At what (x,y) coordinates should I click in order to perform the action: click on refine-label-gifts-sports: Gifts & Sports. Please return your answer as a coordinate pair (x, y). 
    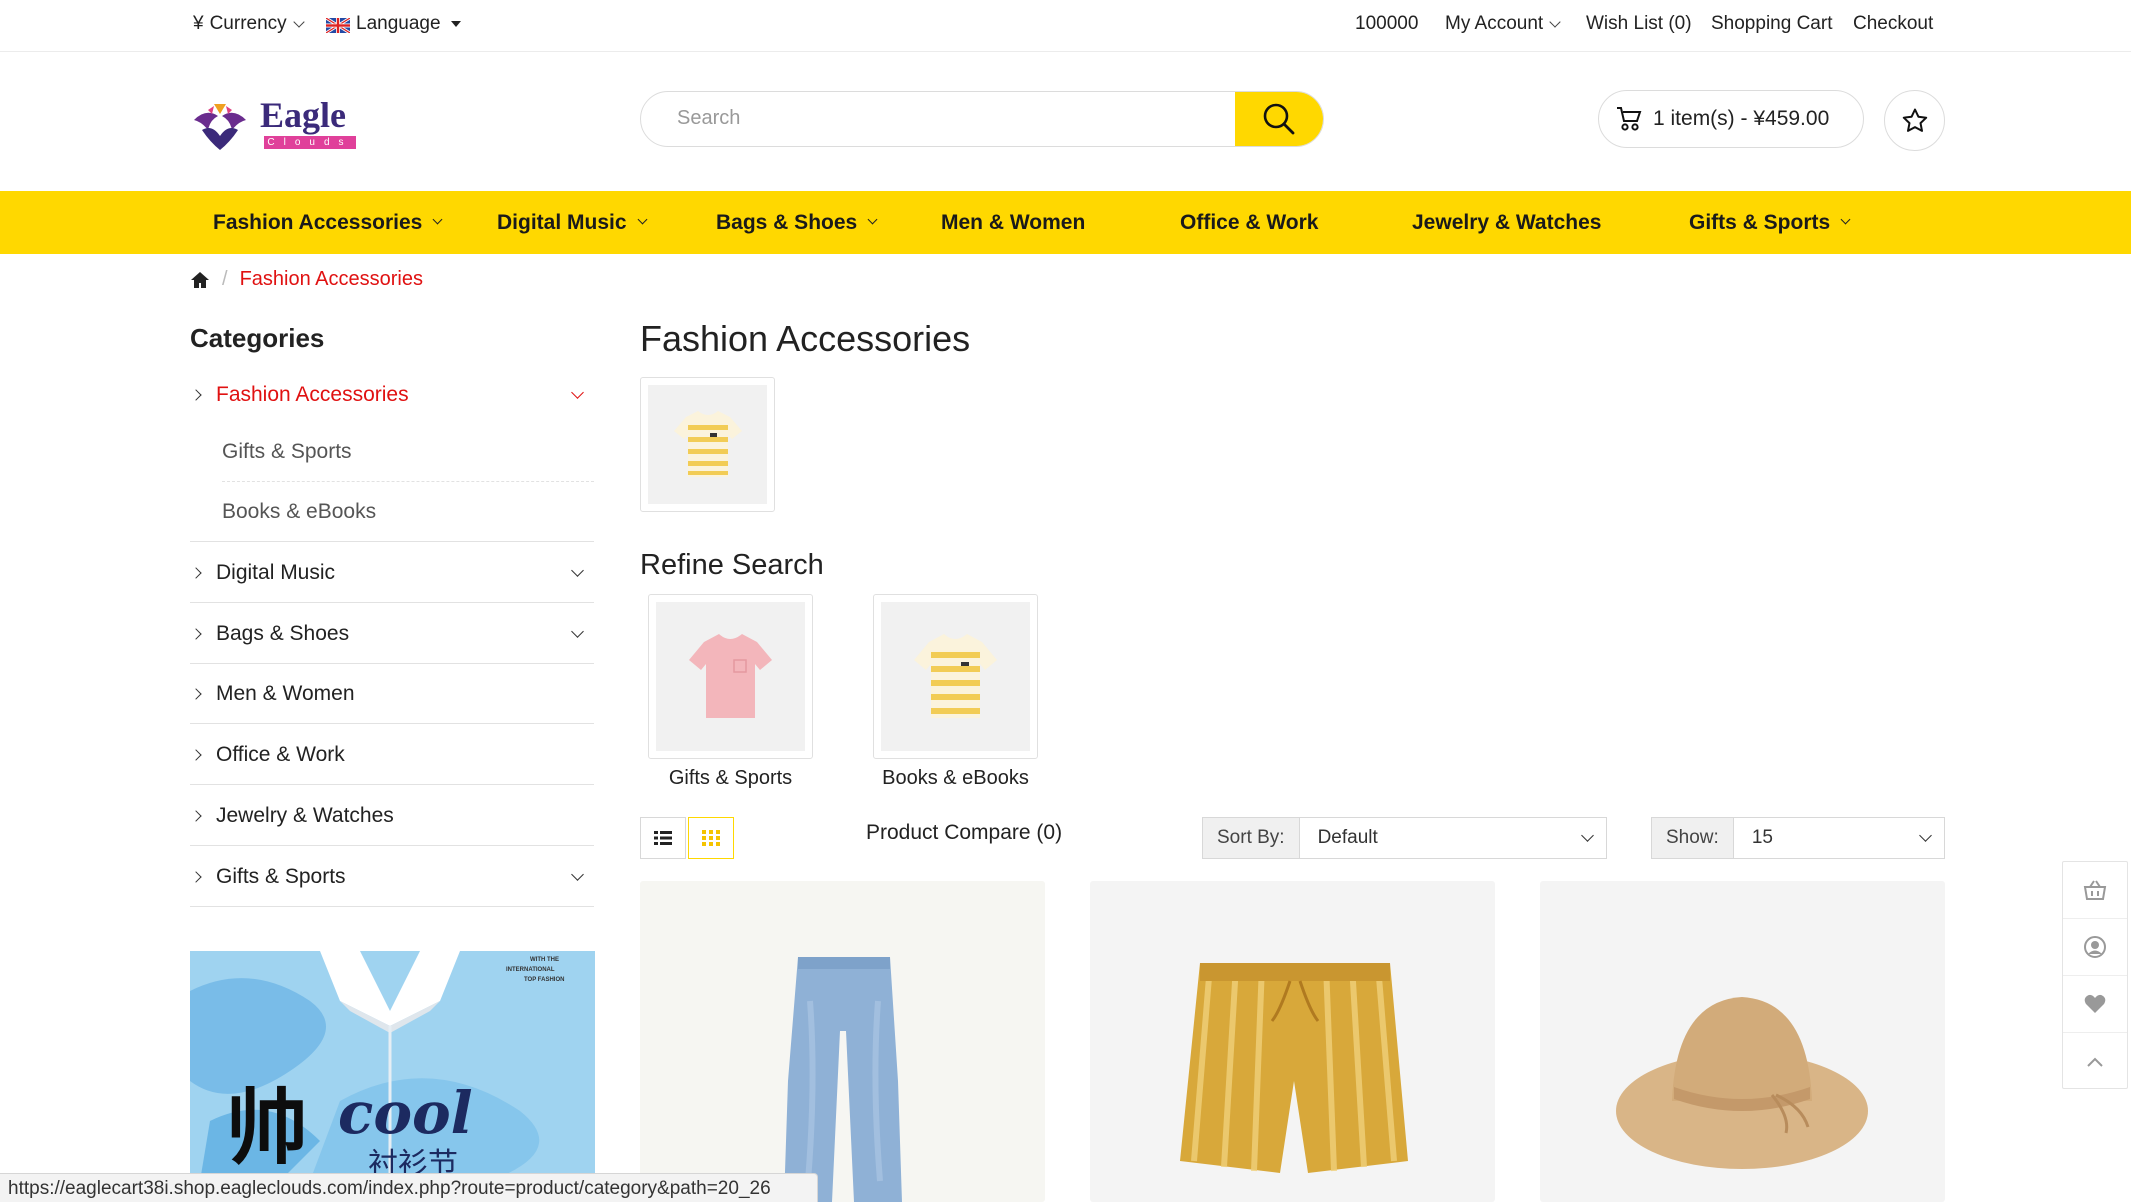
    Looking at the image, I should click on (730, 778).